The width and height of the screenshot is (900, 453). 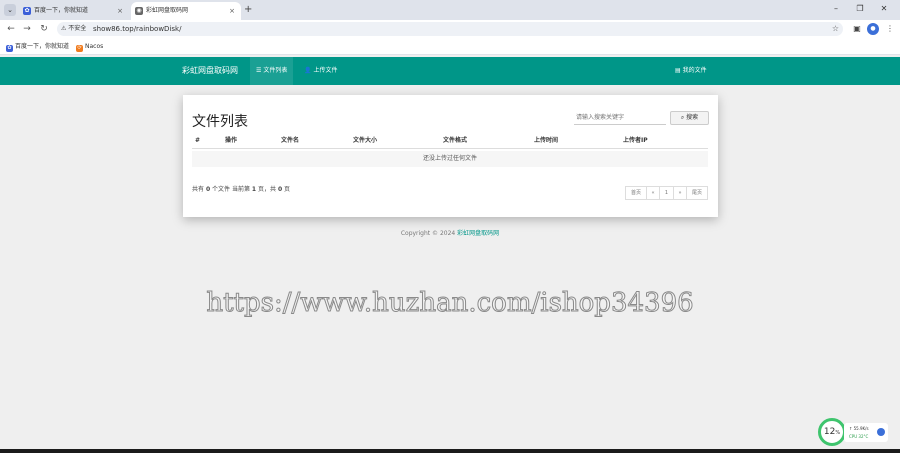 What do you see at coordinates (857, 29) in the screenshot?
I see `side-panel-icon: ▣` at bounding box center [857, 29].